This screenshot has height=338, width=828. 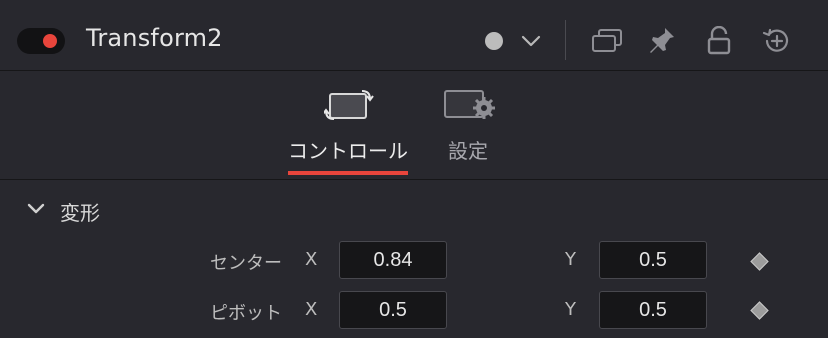 I want to click on center-y-label: Y, so click(x=570, y=259).